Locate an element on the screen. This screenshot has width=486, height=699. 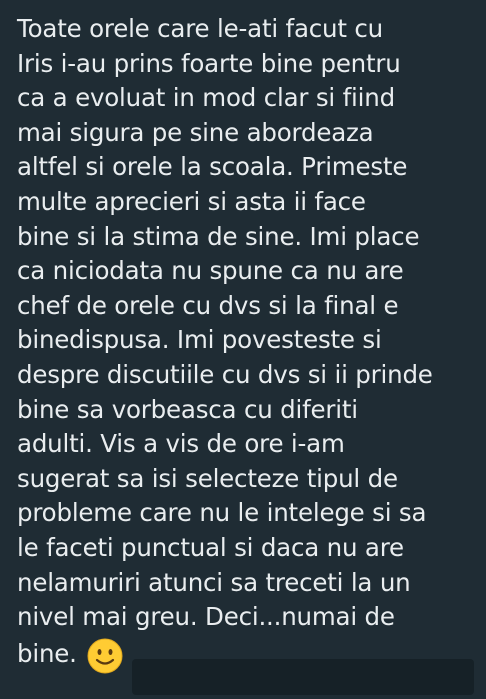
message-line: bine si la stima de sine. Imi place is located at coordinates (218, 236).